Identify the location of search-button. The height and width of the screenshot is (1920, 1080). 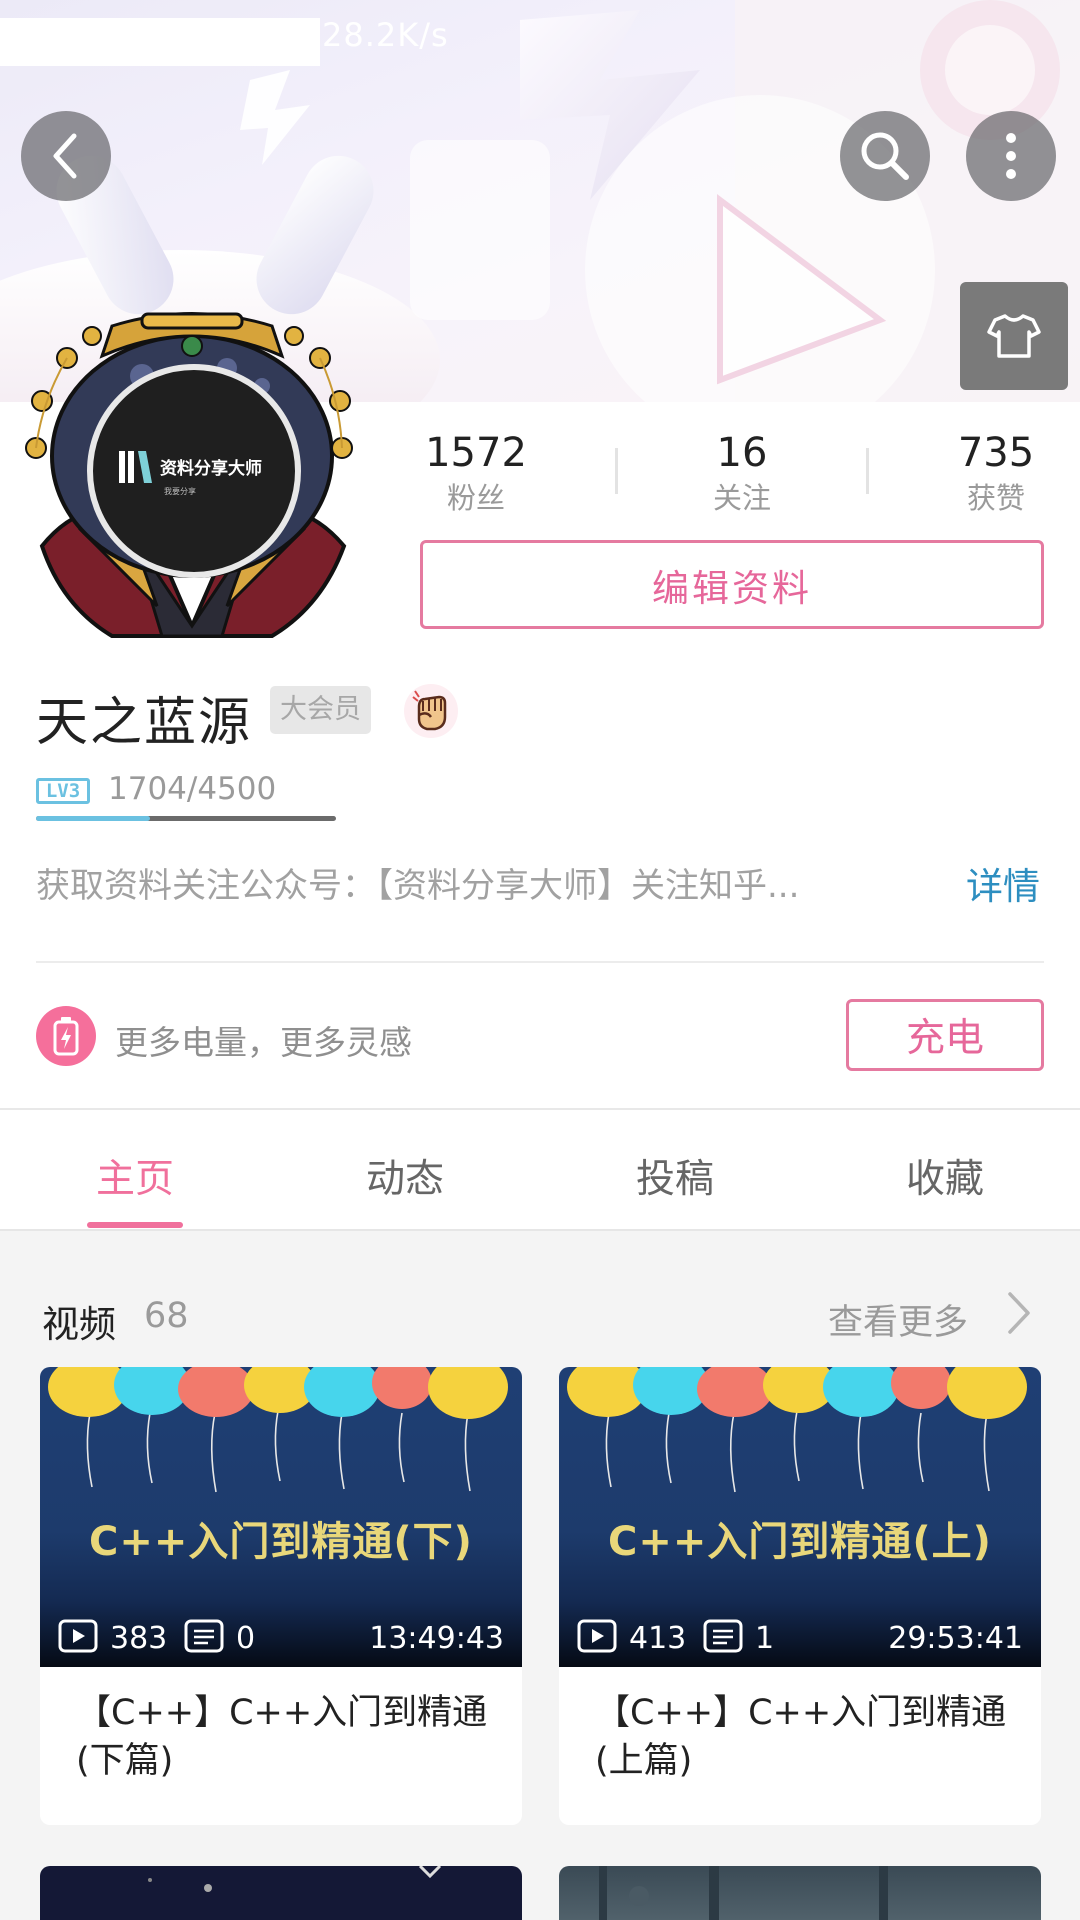
(885, 156).